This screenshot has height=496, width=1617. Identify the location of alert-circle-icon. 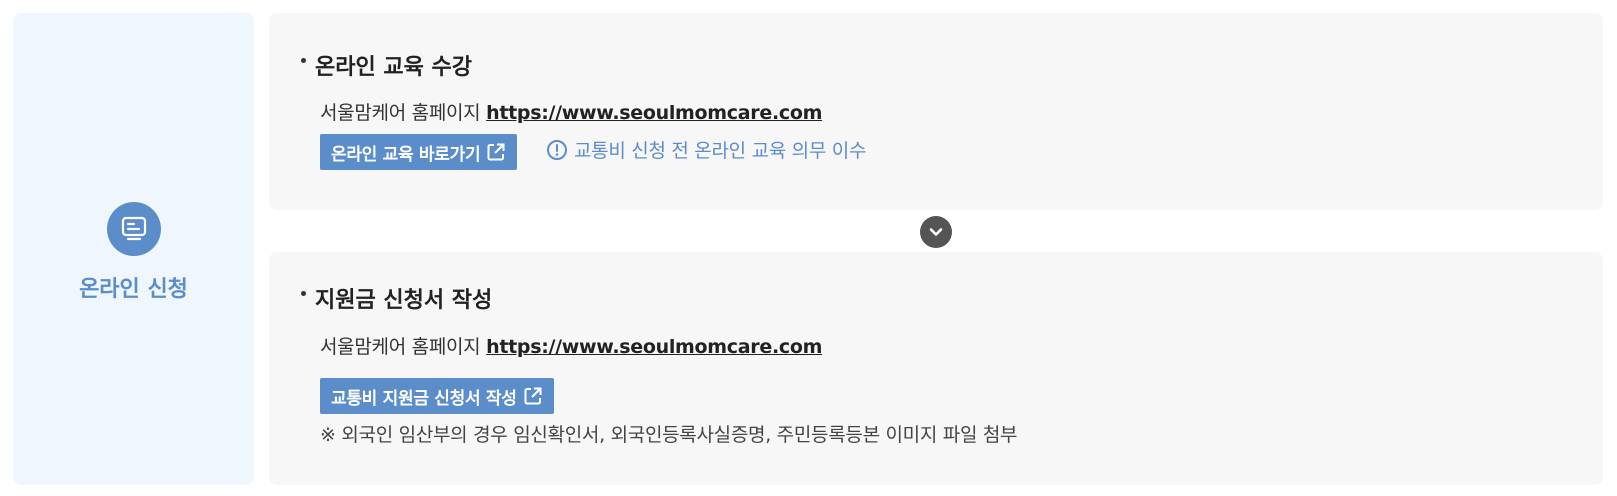
(557, 150).